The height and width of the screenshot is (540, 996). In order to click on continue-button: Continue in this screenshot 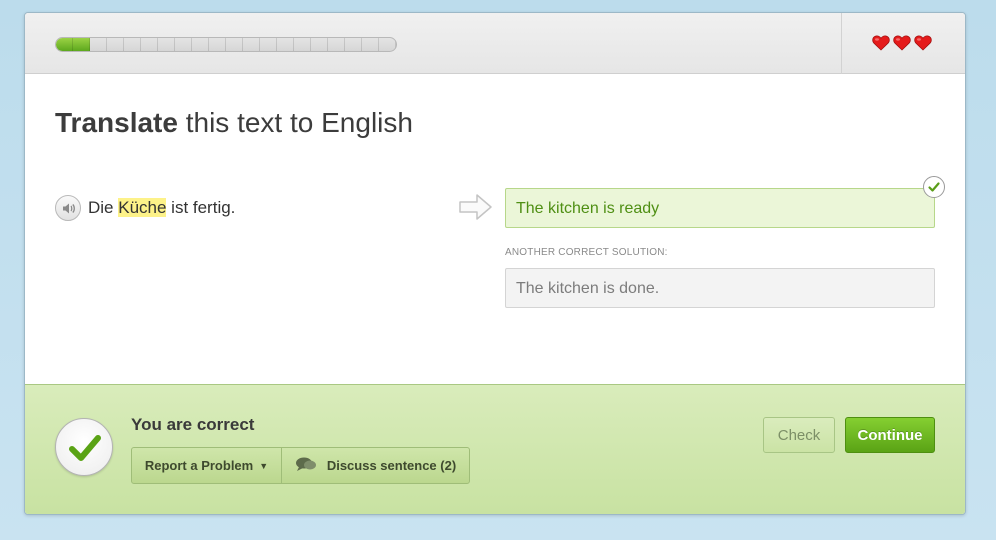, I will do `click(890, 435)`.